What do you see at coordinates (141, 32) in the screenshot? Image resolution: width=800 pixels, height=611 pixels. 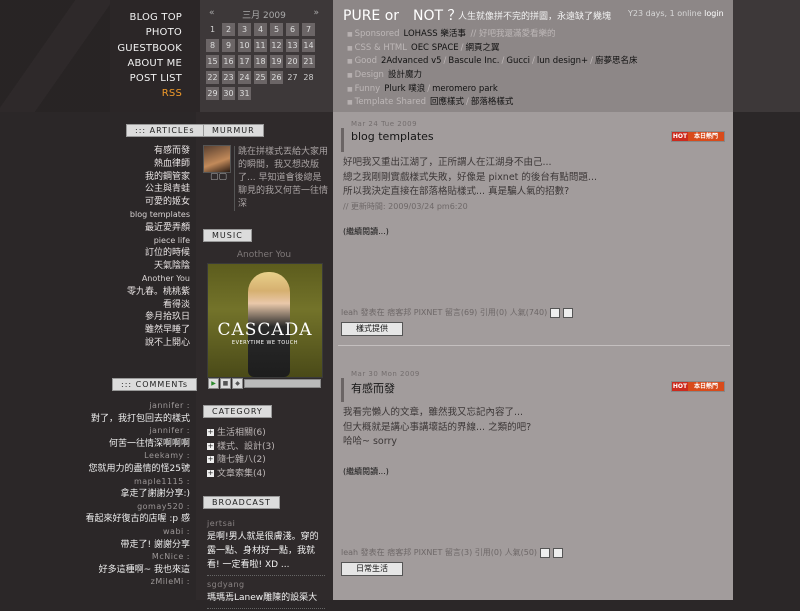 I see `nav-photo: PHOTO` at bounding box center [141, 32].